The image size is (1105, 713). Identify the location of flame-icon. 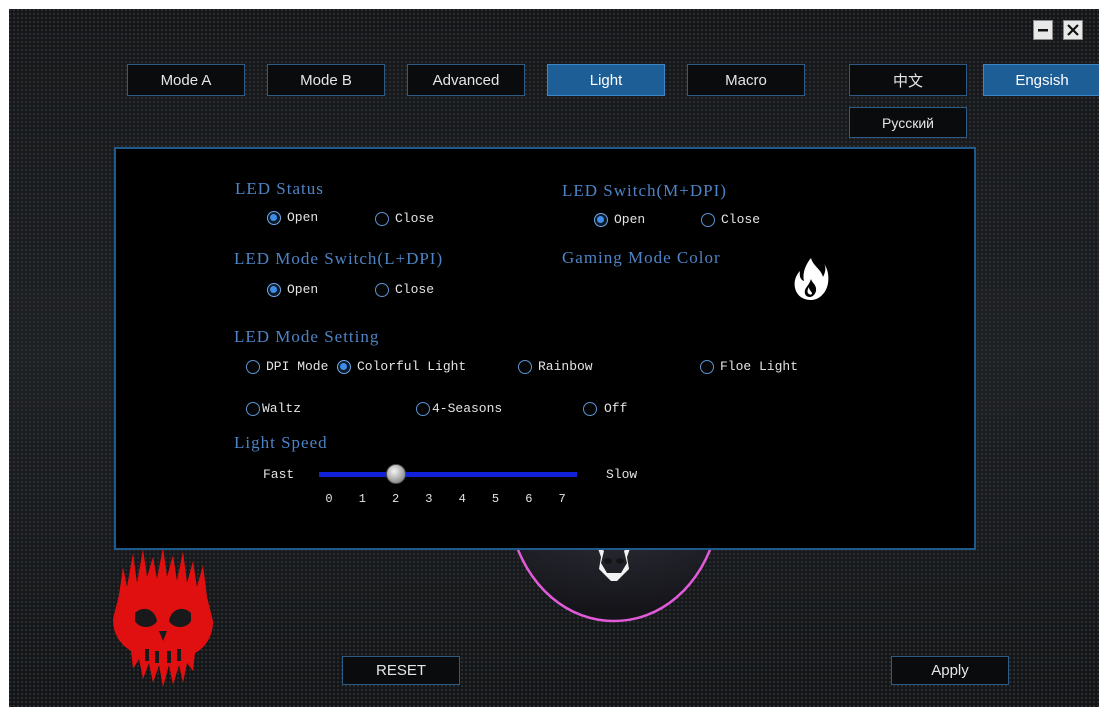
(811, 279).